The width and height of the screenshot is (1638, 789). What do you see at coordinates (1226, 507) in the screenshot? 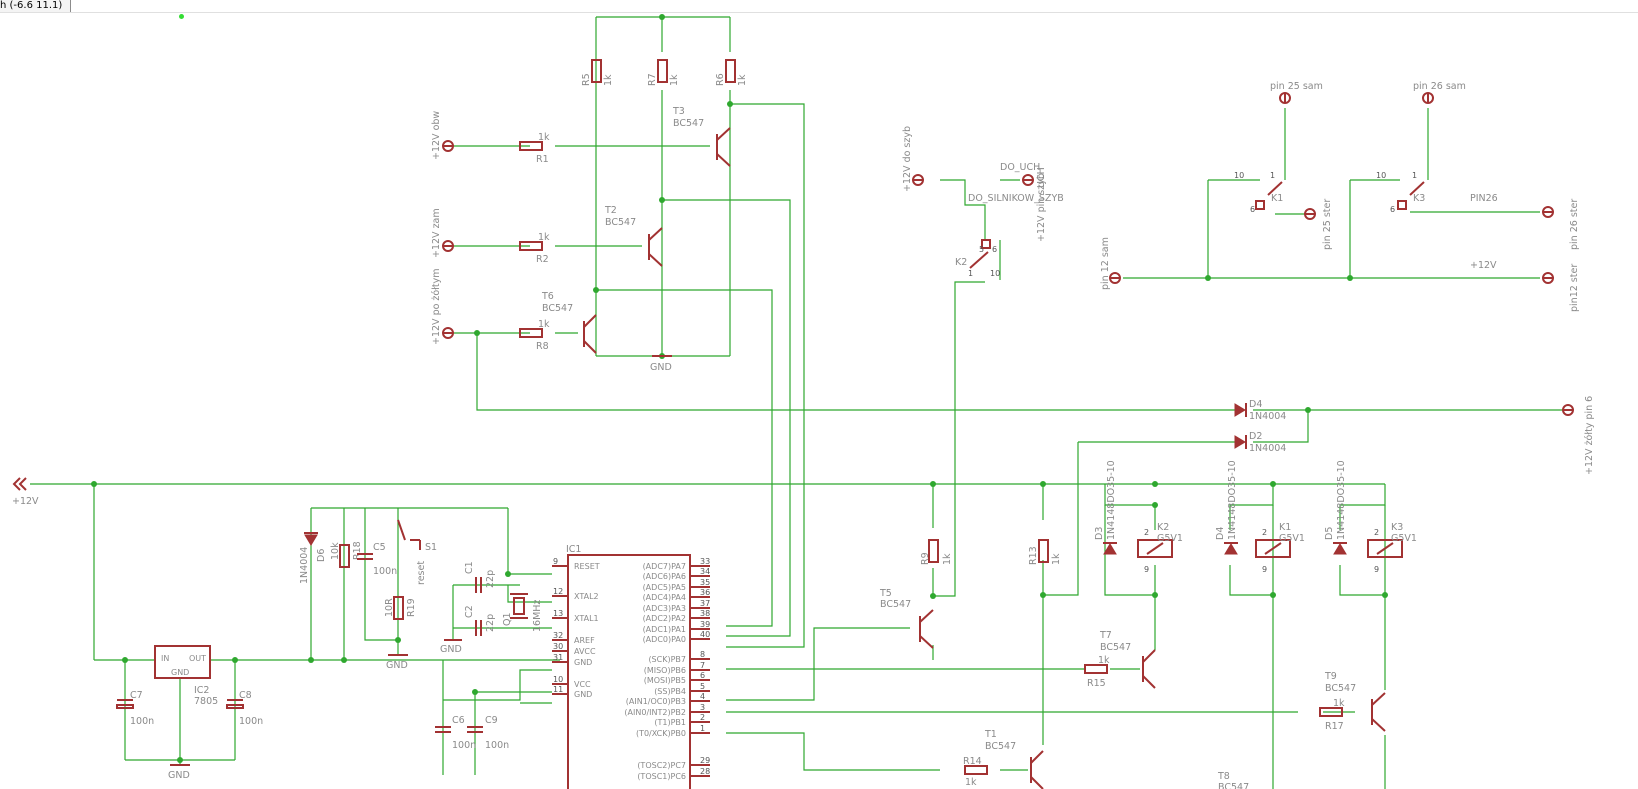
I see `diode-d4-bottom: D4 1N4148DO35-10` at bounding box center [1226, 507].